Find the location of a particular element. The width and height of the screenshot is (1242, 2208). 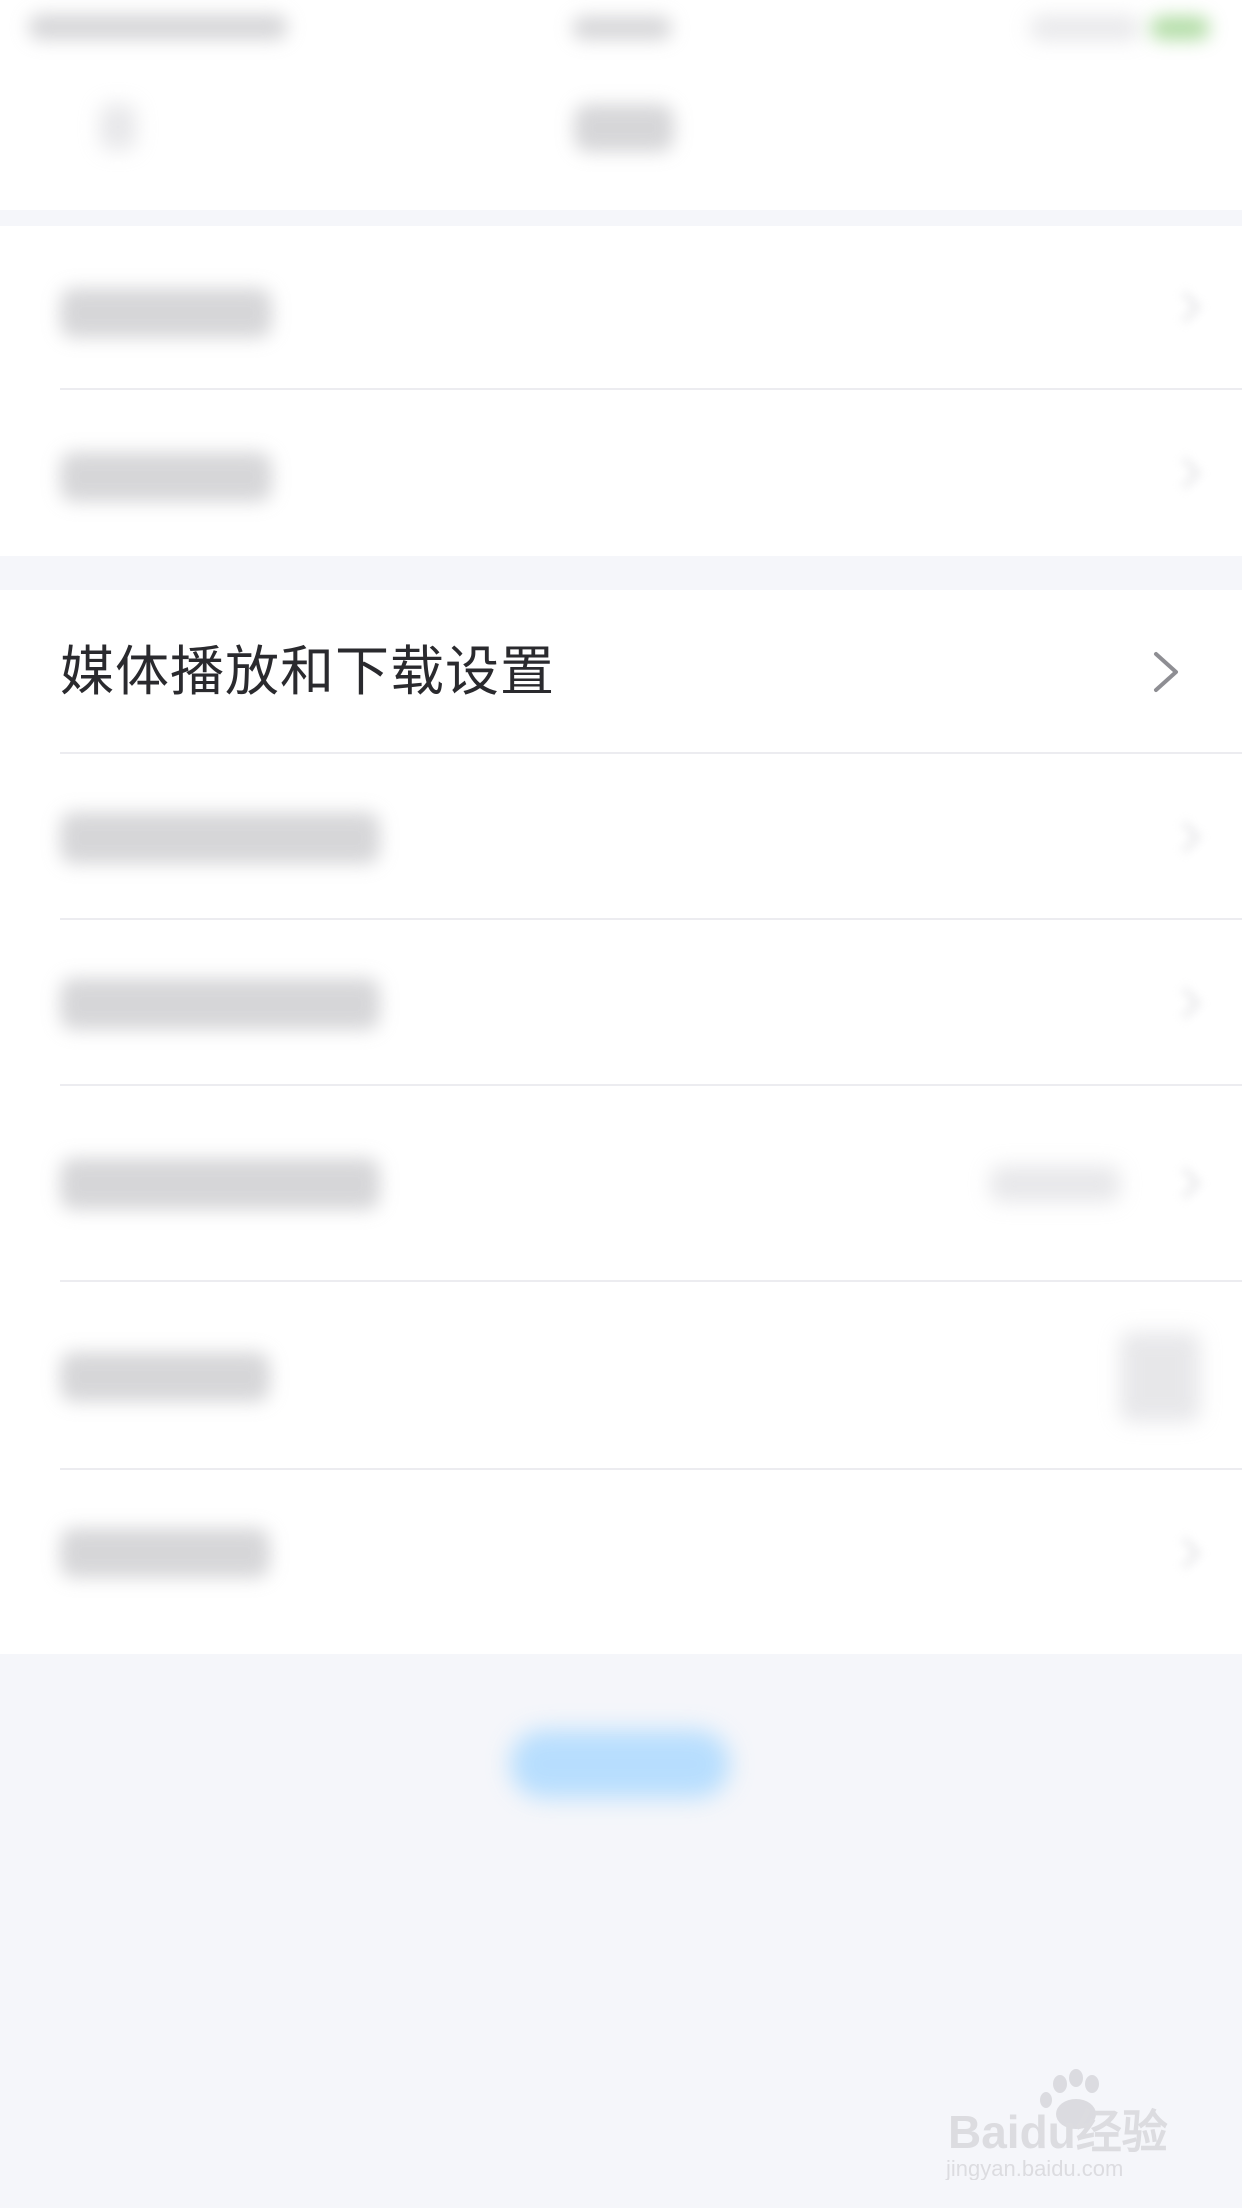

status-bar is located at coordinates (621, 30).